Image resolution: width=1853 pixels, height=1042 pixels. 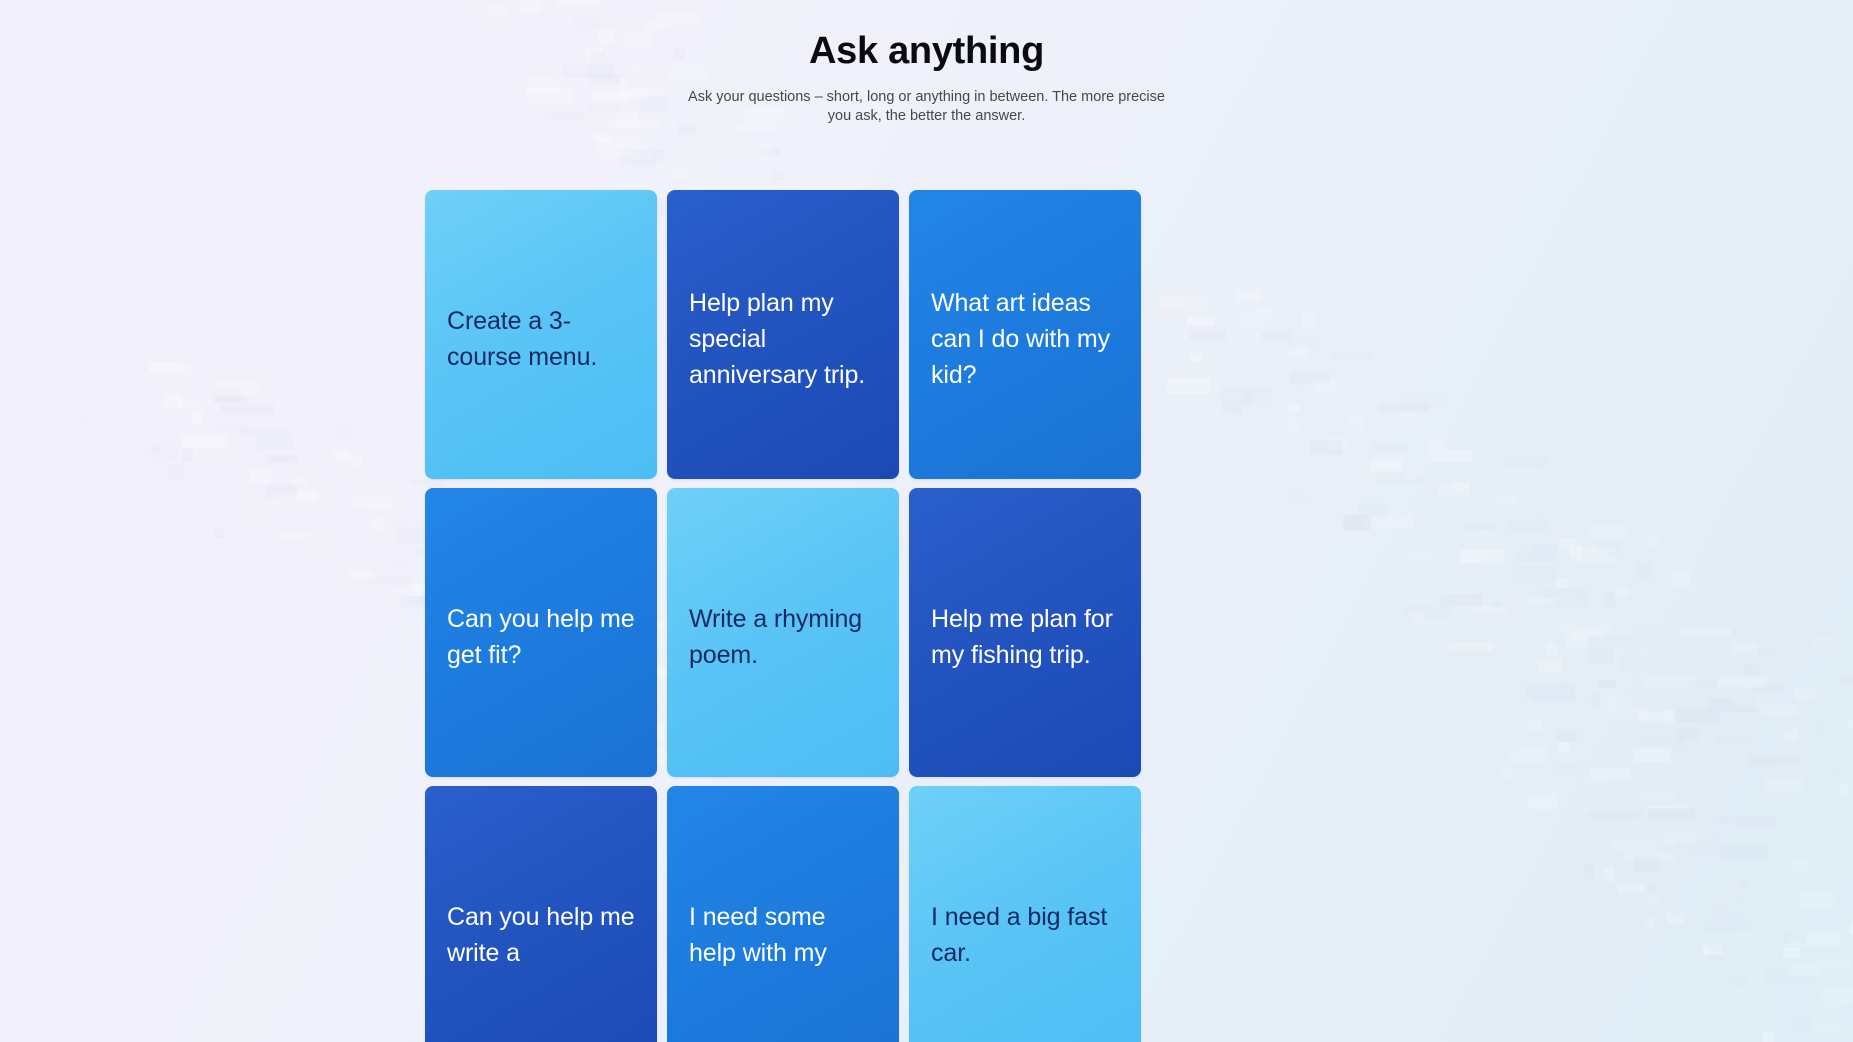 What do you see at coordinates (1019, 934) in the screenshot?
I see `prompt-card-label: I need a big fast car.` at bounding box center [1019, 934].